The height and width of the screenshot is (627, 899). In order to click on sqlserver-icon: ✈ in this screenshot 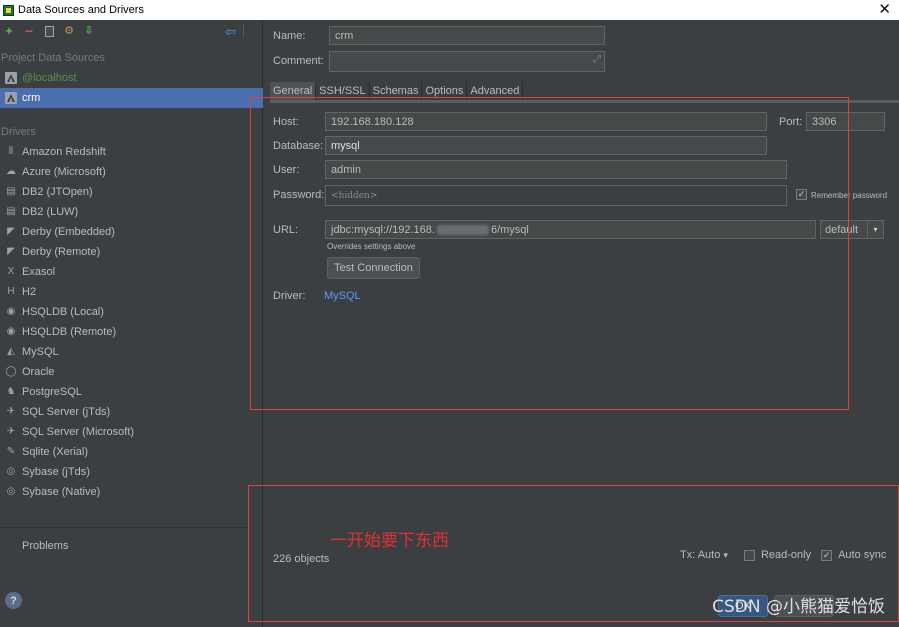, I will do `click(11, 431)`.